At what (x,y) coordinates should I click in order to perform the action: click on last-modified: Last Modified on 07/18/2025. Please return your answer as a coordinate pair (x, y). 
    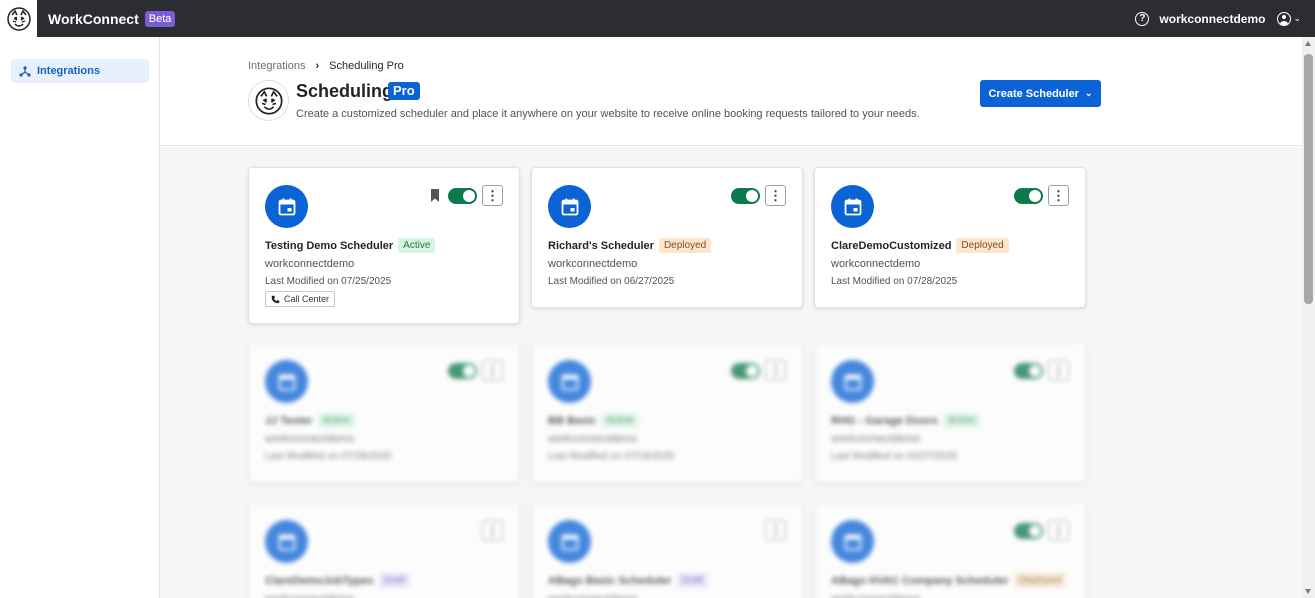
    Looking at the image, I should click on (611, 456).